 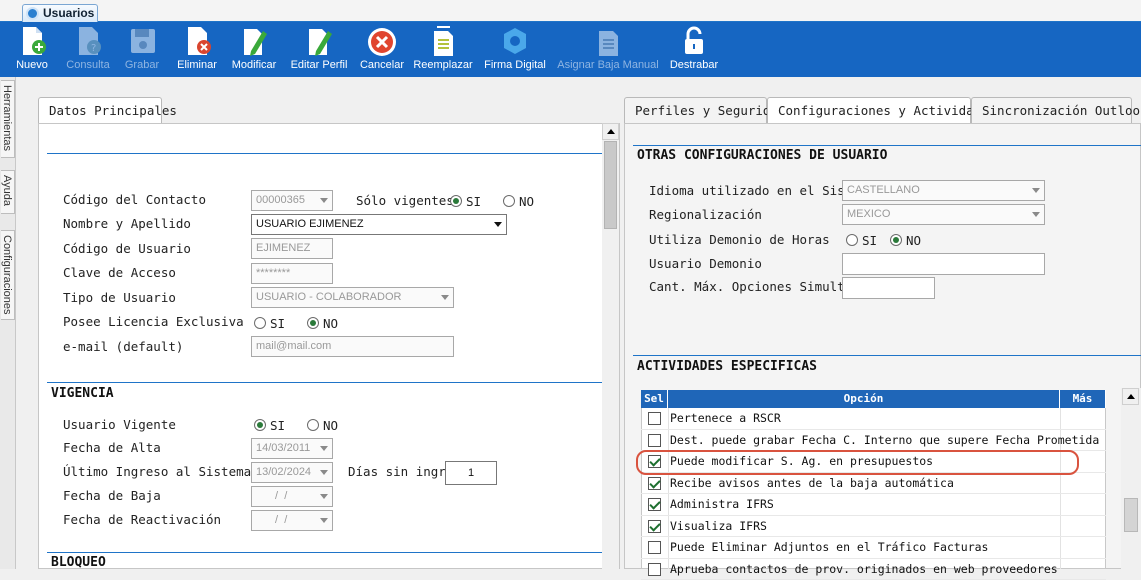 I want to click on cancelar-button: Cancelar, so click(x=382, y=49).